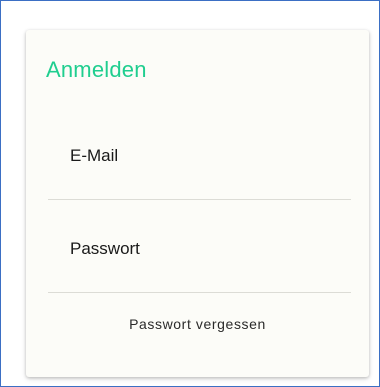 This screenshot has height=387, width=380. I want to click on login-title: Anmelden, so click(96, 69).